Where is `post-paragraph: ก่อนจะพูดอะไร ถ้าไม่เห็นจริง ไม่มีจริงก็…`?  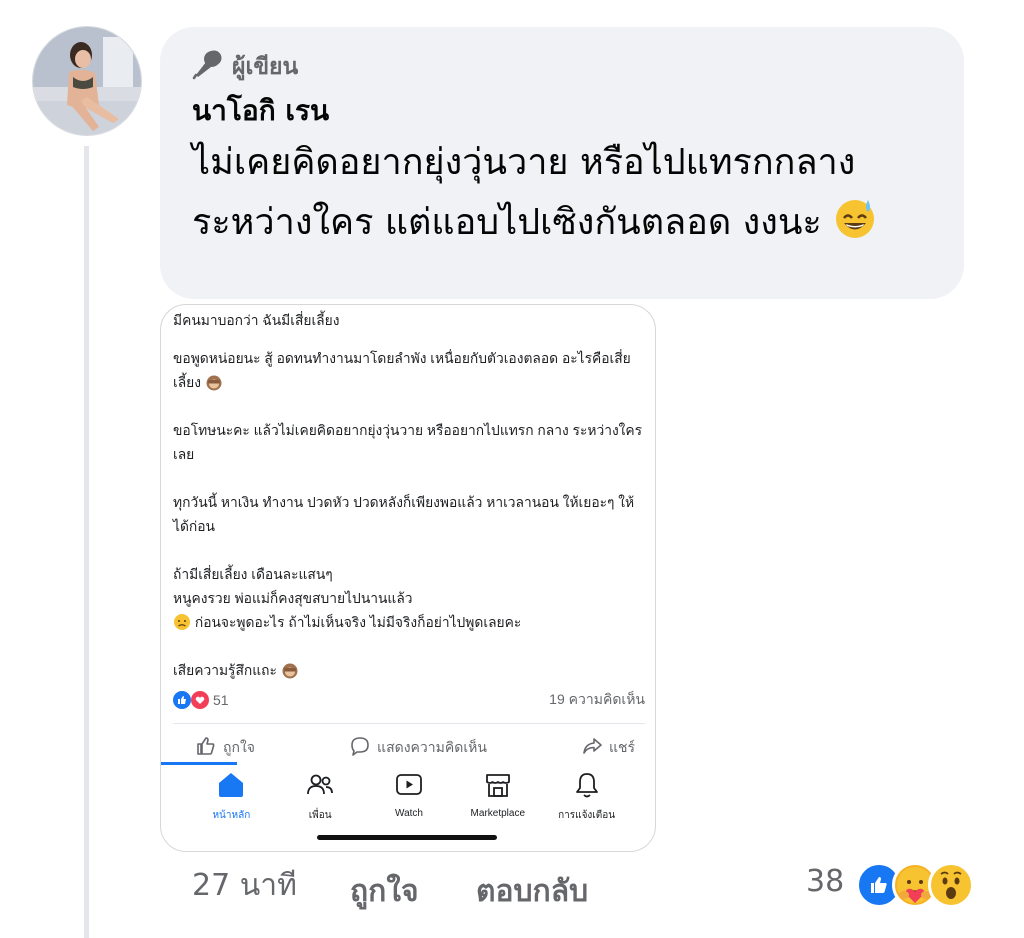
post-paragraph: ก่อนจะพูดอะไร ถ้าไม่เห็นจริง ไม่มีจริงก็… is located at coordinates (408, 623).